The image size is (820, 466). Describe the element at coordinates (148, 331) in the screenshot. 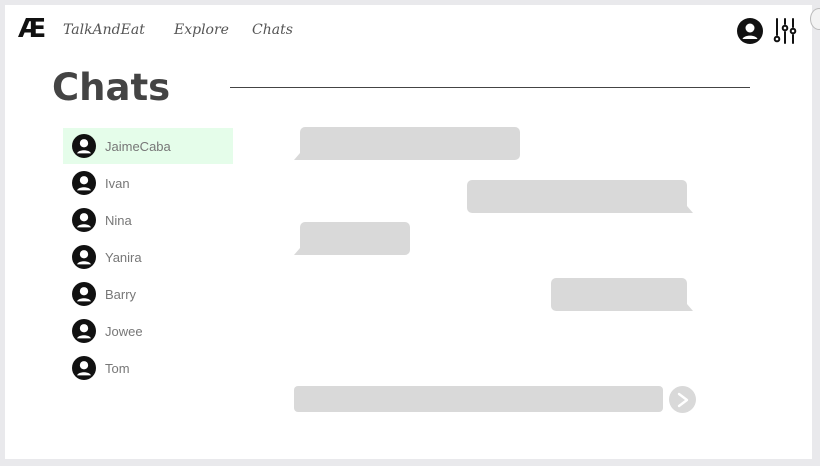

I see `contact-item-jowee: Jowee` at that location.